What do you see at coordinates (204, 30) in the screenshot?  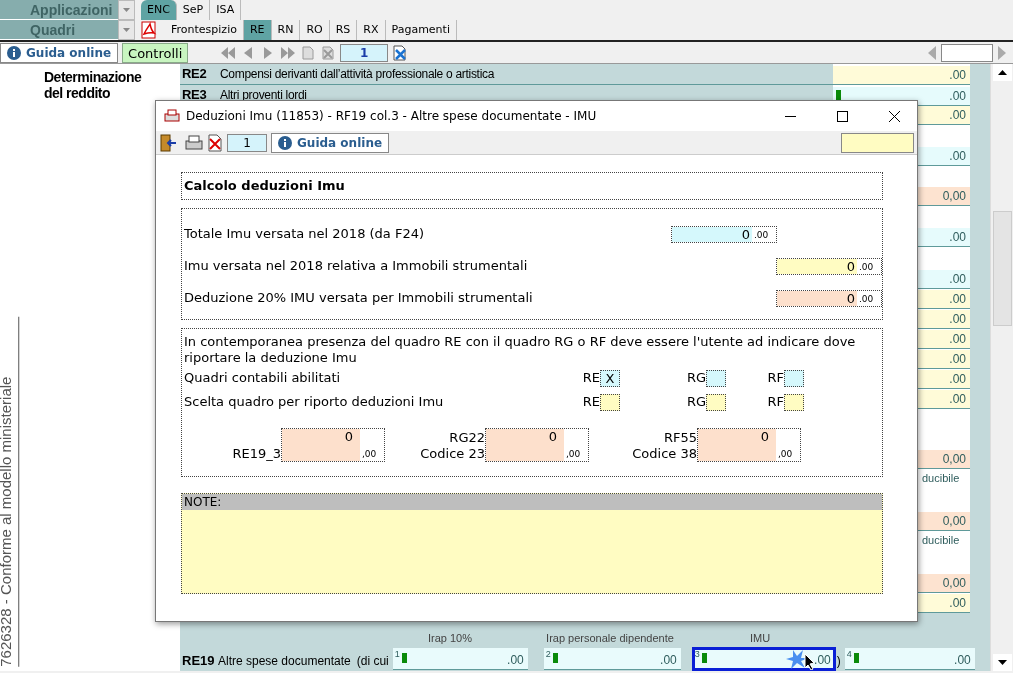 I see `tab: Frontespizio` at bounding box center [204, 30].